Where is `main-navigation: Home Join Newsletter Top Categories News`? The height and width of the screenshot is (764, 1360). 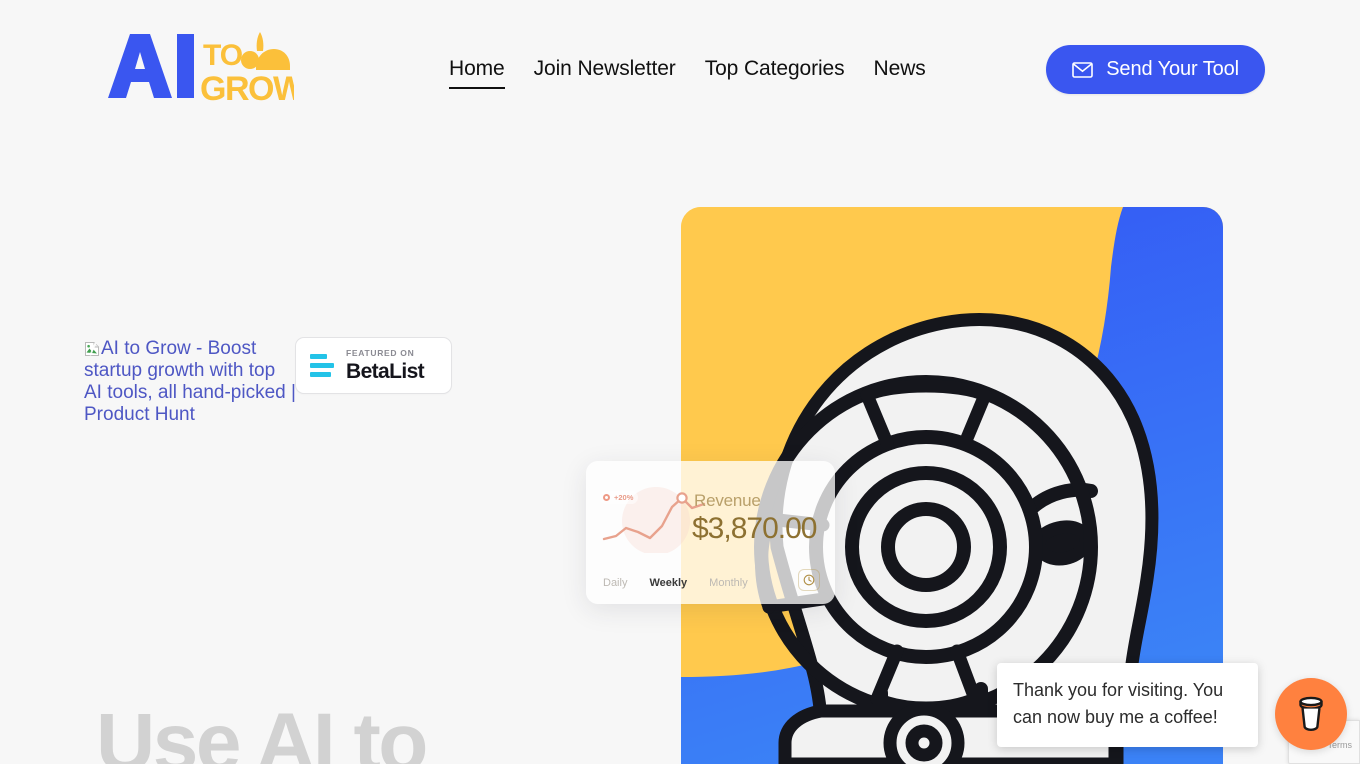 main-navigation: Home Join Newsletter Top Categories News is located at coordinates (687, 73).